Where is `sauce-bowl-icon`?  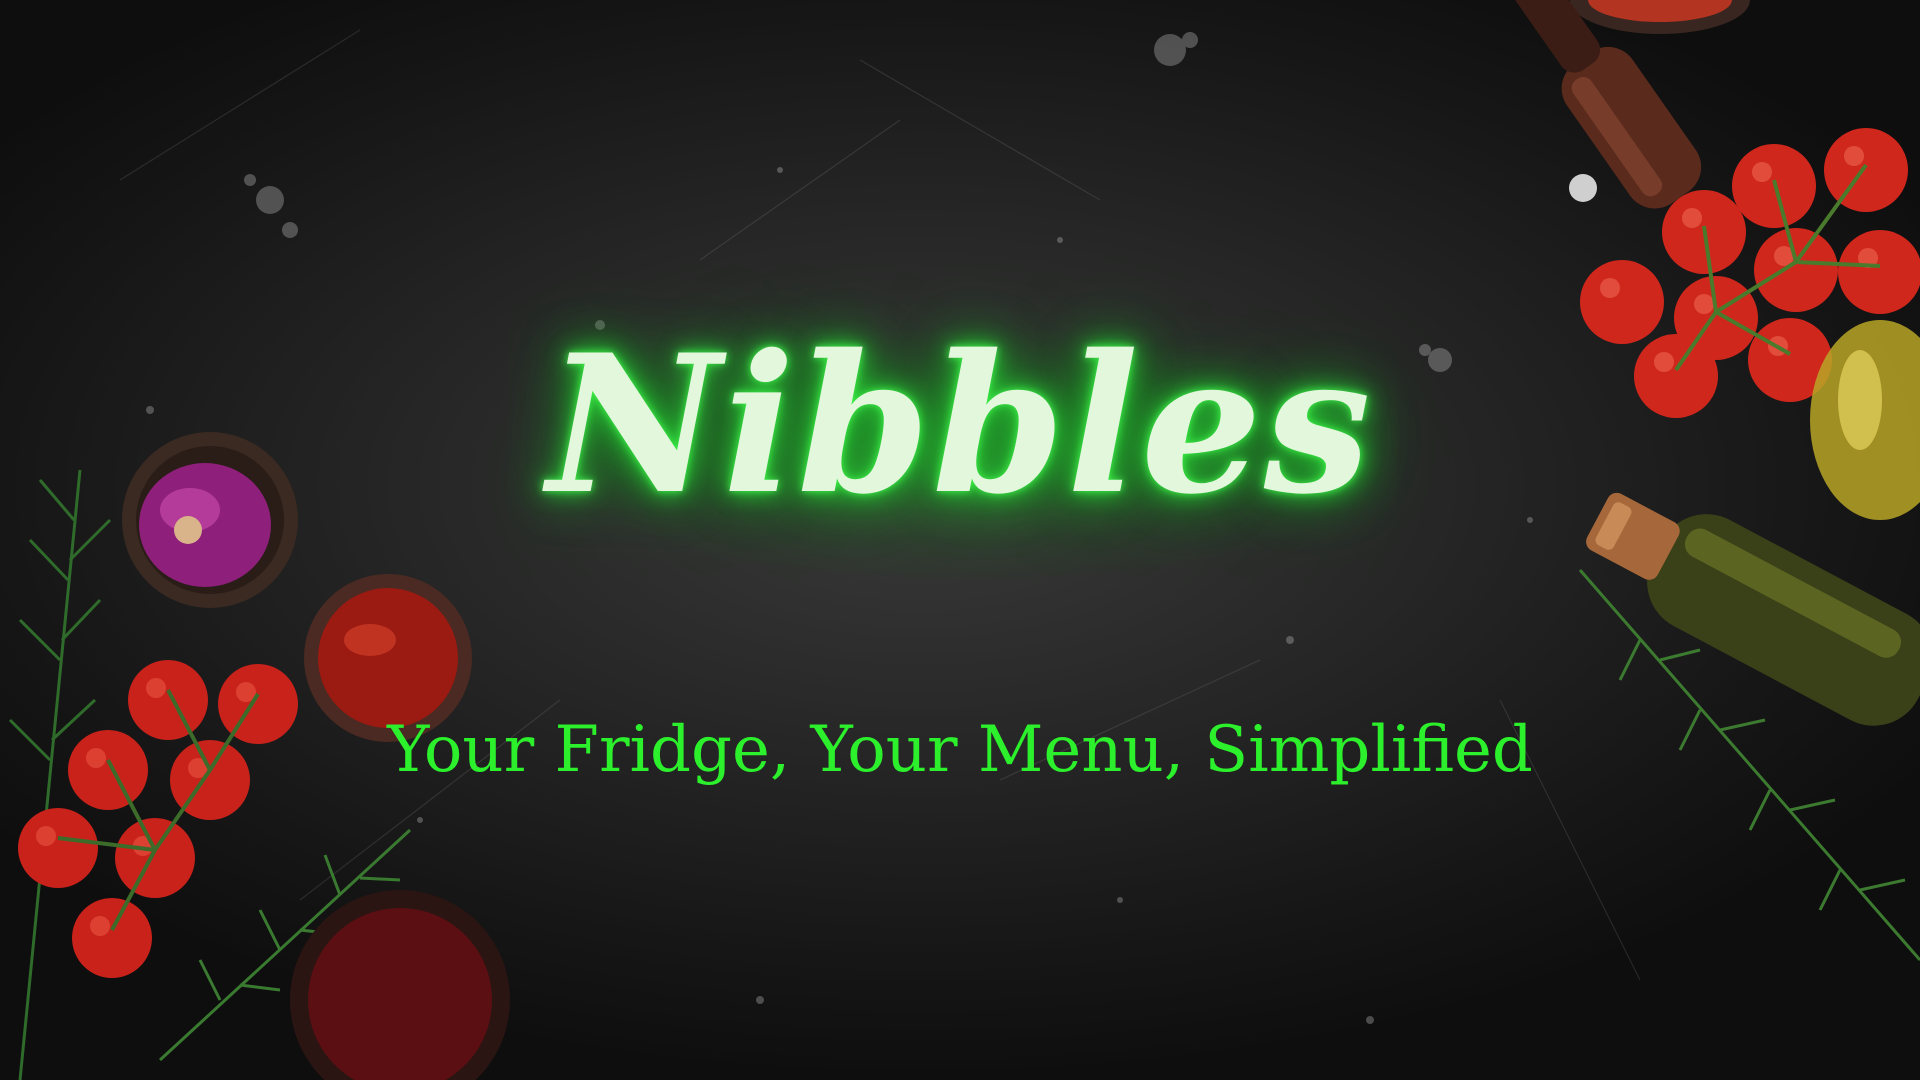 sauce-bowl-icon is located at coordinates (400, 985).